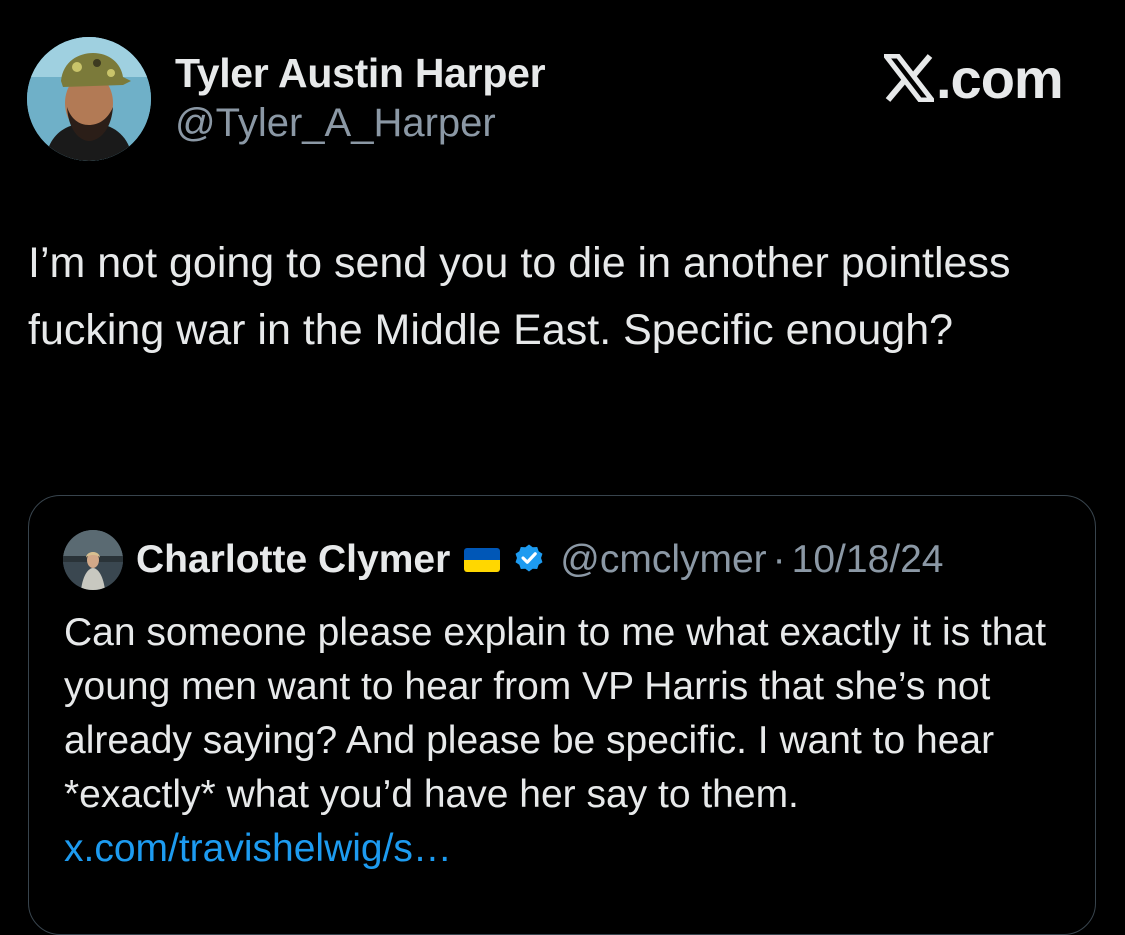 This screenshot has height=935, width=1125. Describe the element at coordinates (663, 560) in the screenshot. I see `quoted-author-handle: @cmclymer` at that location.